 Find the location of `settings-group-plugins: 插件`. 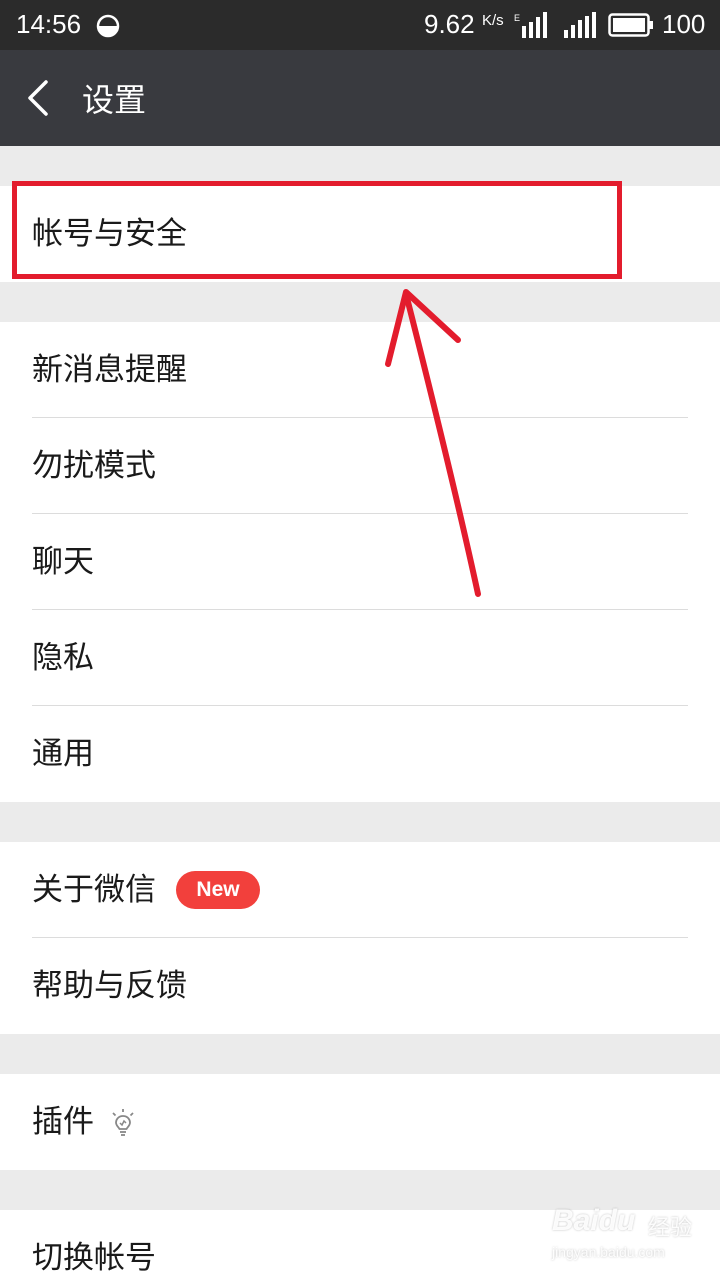

settings-group-plugins: 插件 is located at coordinates (360, 1122).